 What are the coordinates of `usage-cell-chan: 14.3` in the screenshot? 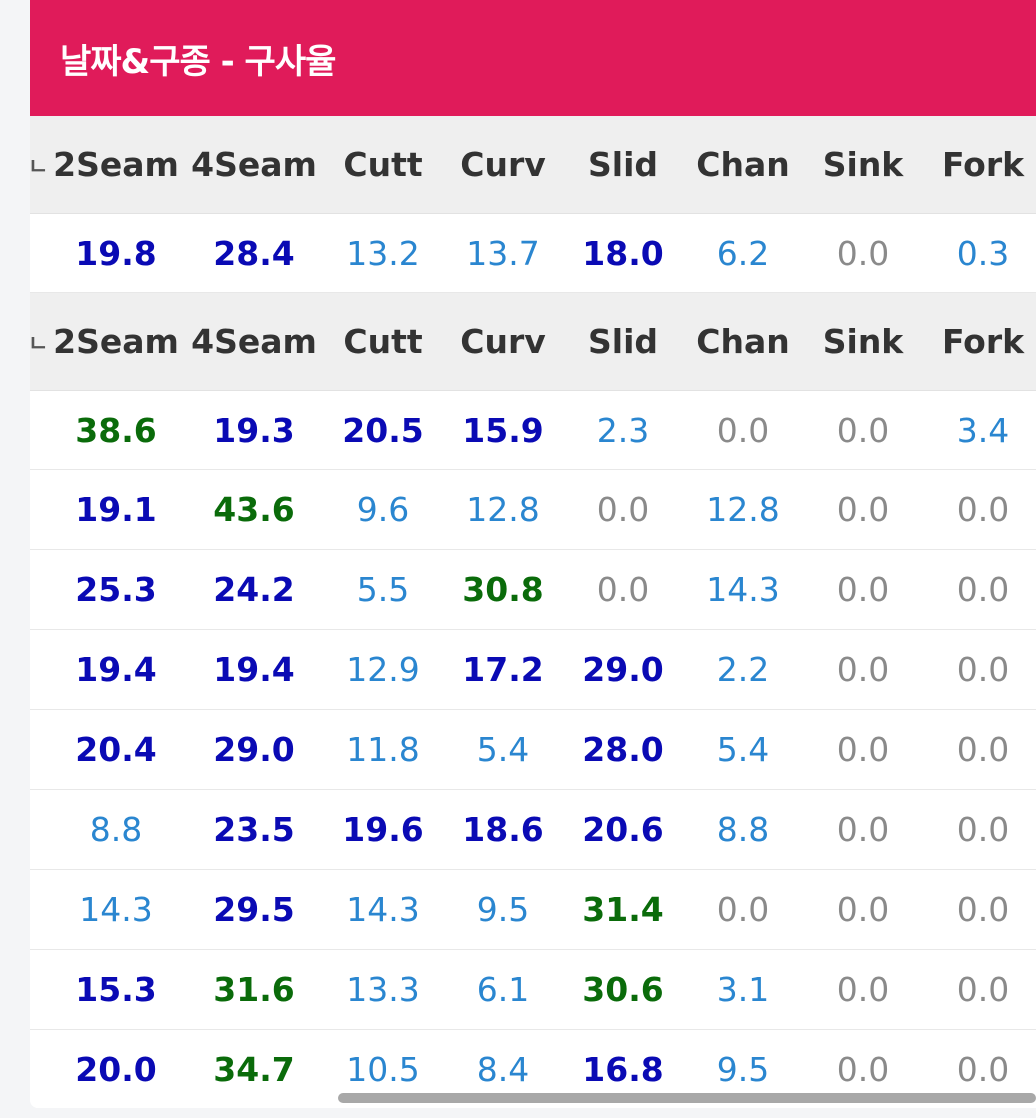 It's located at (743, 589).